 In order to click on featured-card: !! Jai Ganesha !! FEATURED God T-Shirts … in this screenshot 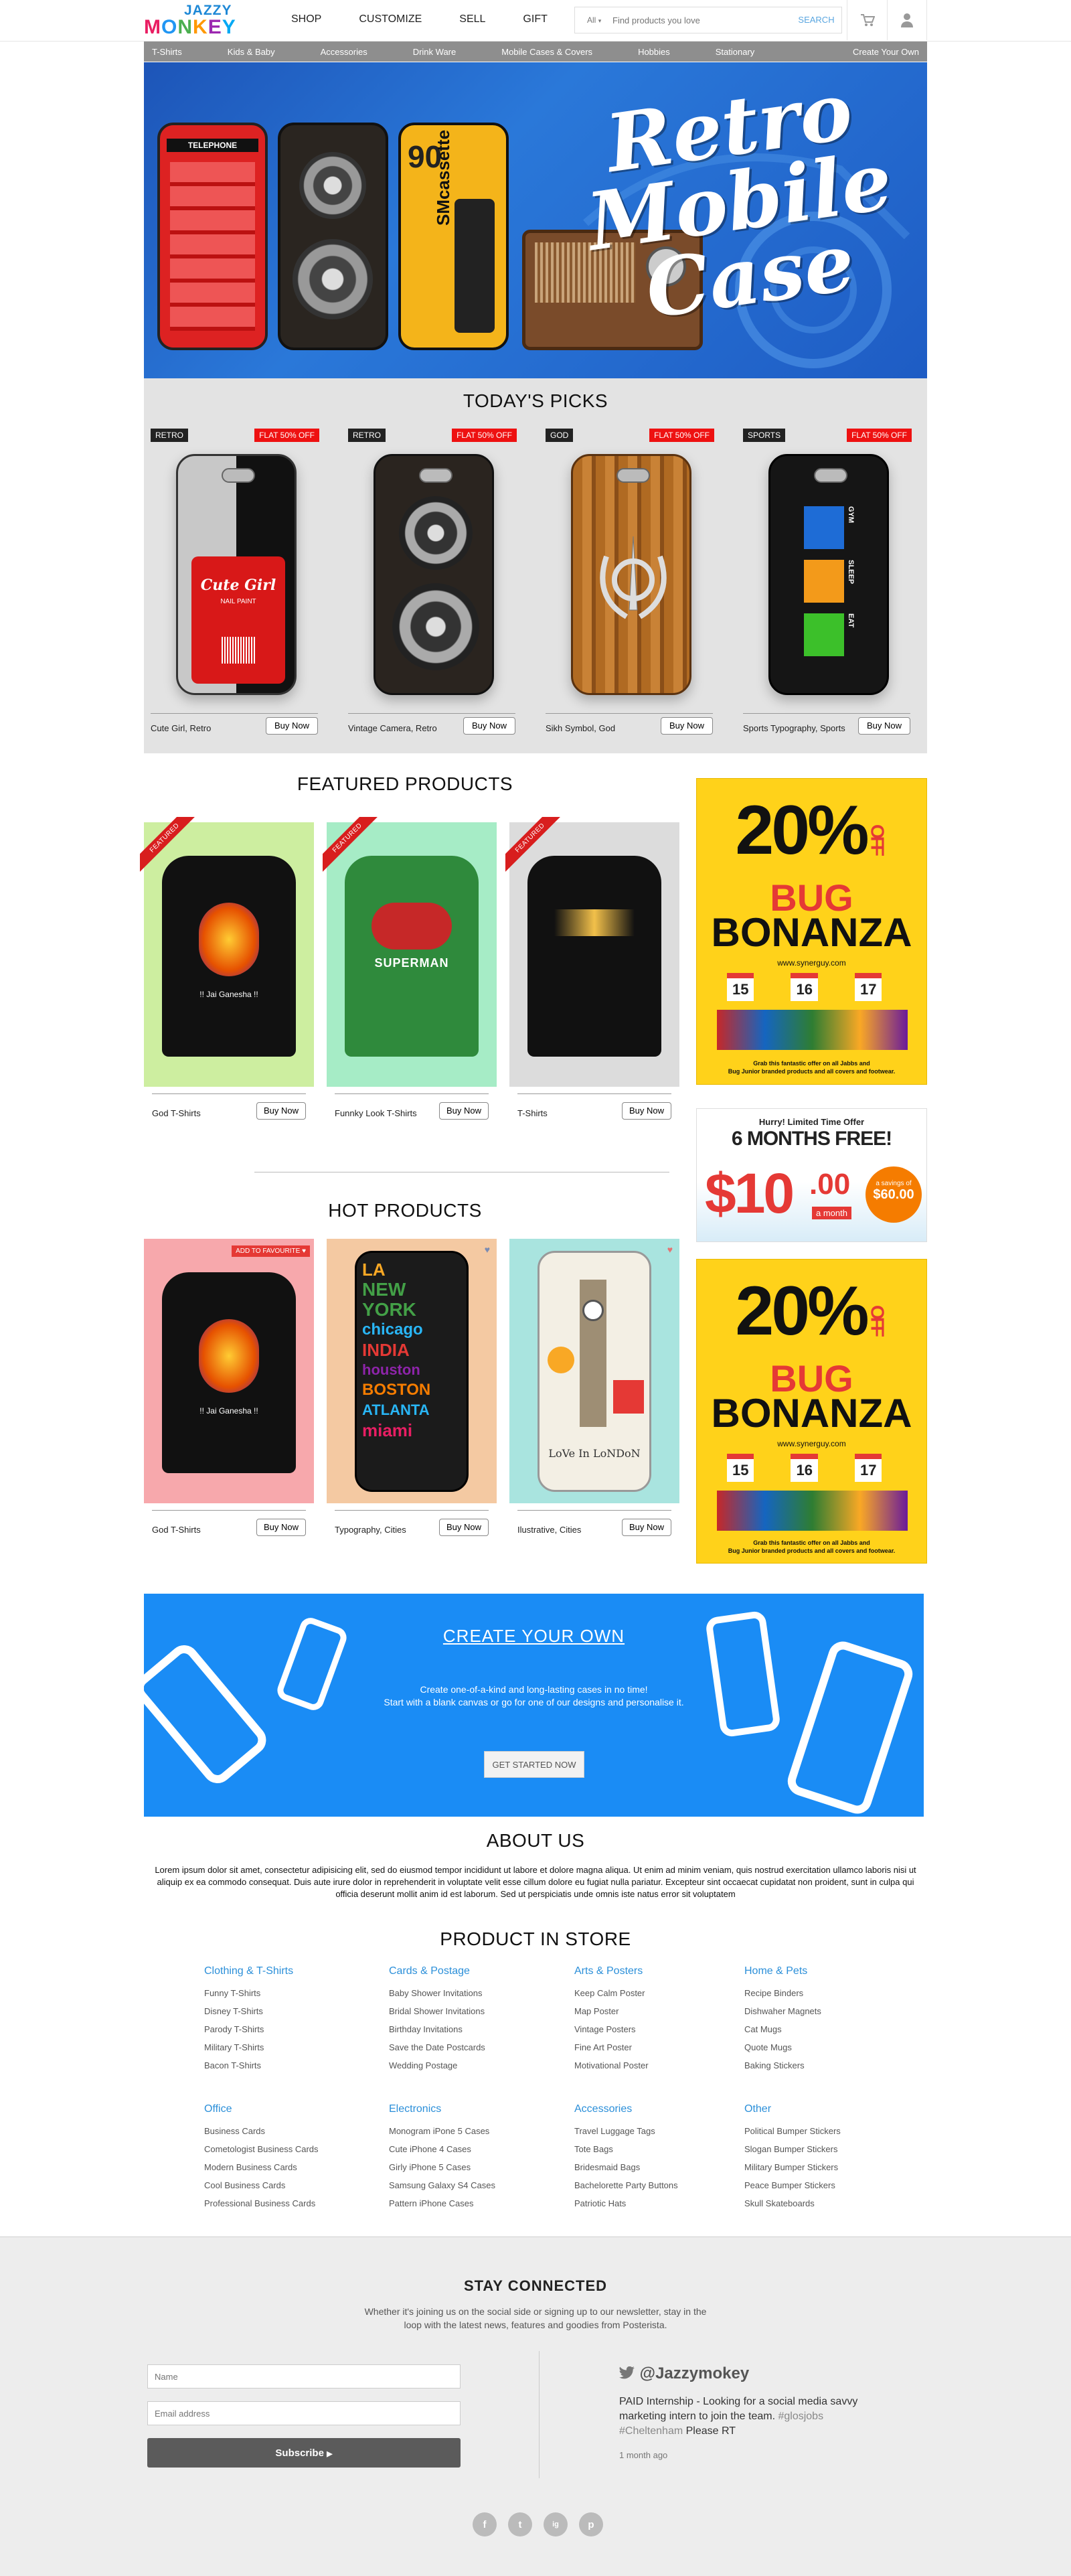, I will do `click(227, 975)`.